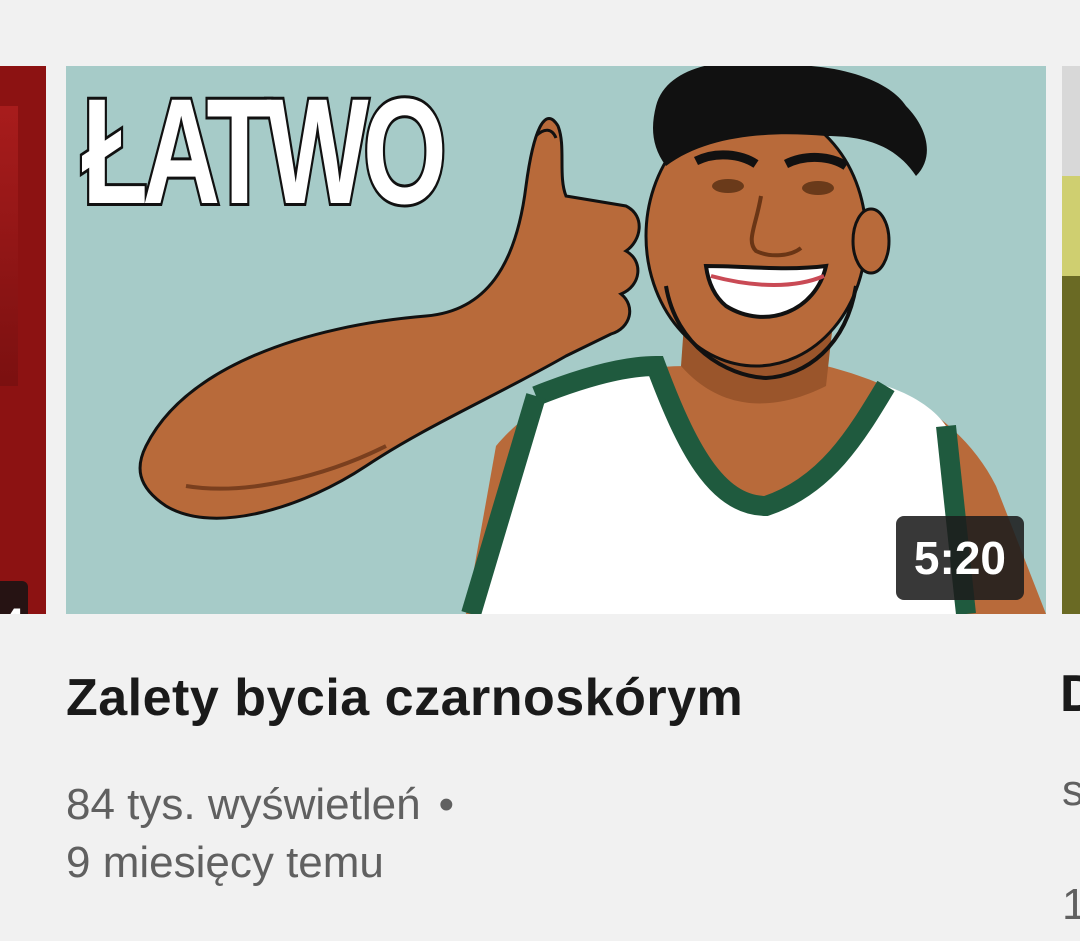 This screenshot has width=1080, height=941. Describe the element at coordinates (23, 340) in the screenshot. I see `video-card-left-partial: 4` at that location.